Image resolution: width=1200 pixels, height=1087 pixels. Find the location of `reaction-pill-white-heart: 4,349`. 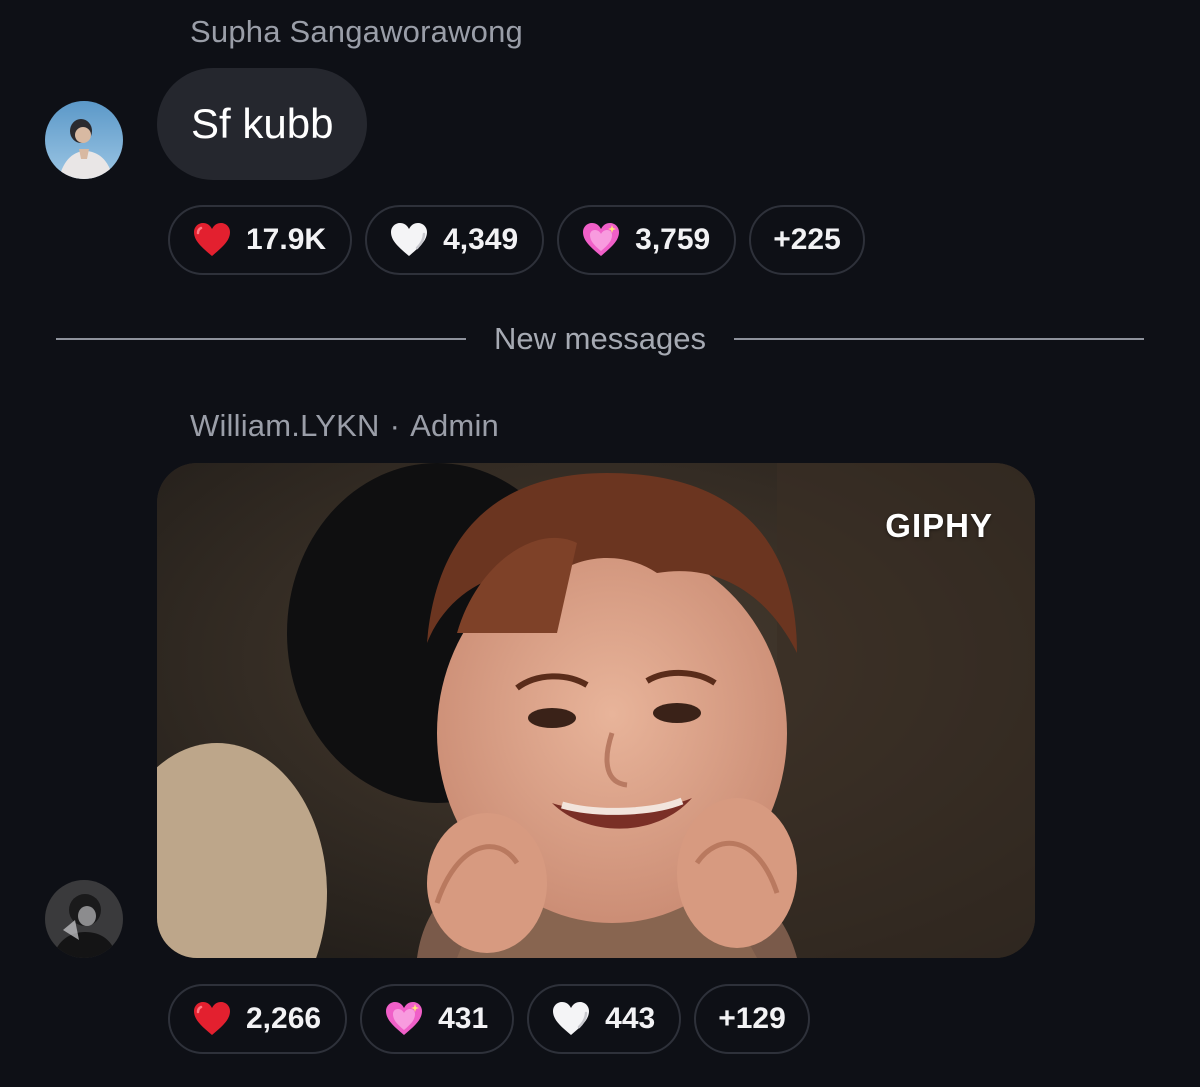

reaction-pill-white-heart: 4,349 is located at coordinates (455, 240).